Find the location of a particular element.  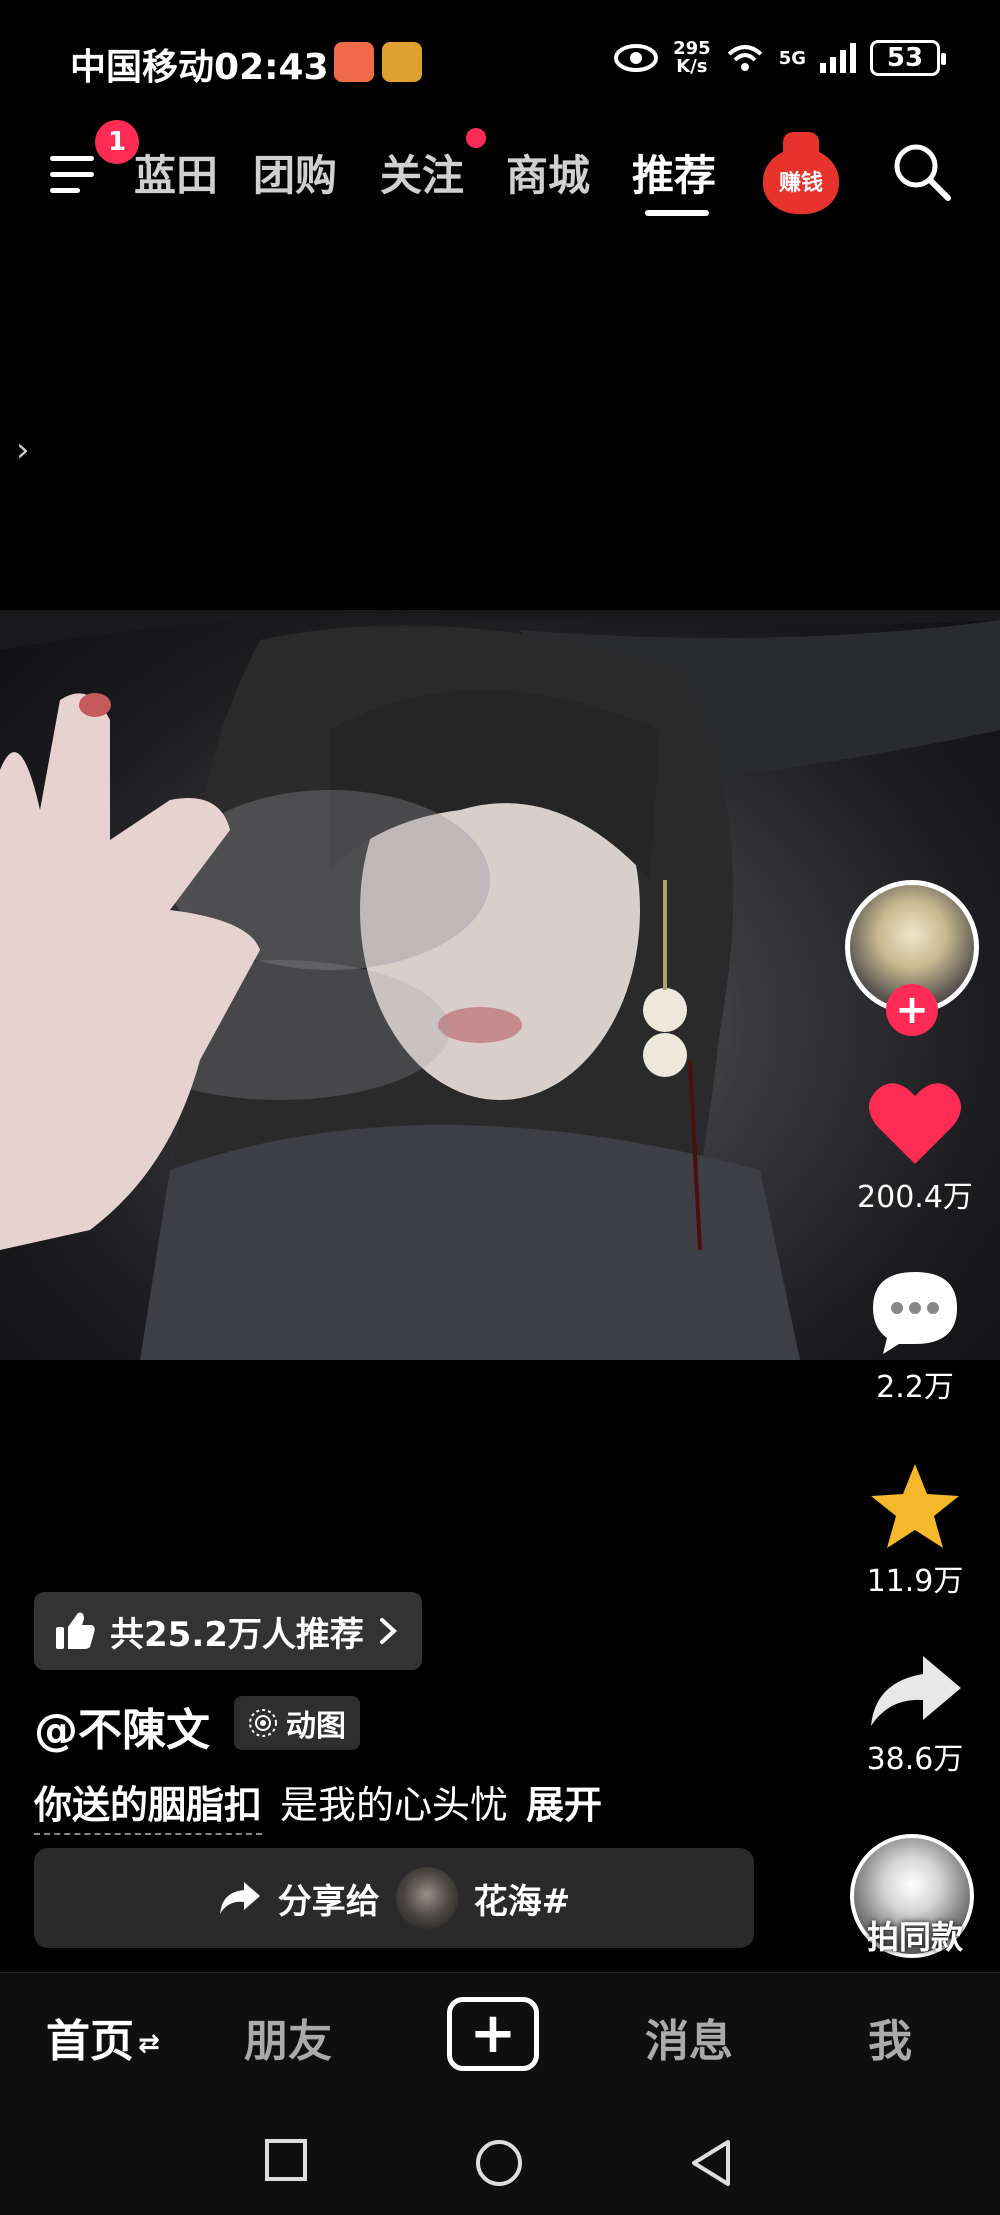

description-text: 是我的心头忧 is located at coordinates (394, 1805).